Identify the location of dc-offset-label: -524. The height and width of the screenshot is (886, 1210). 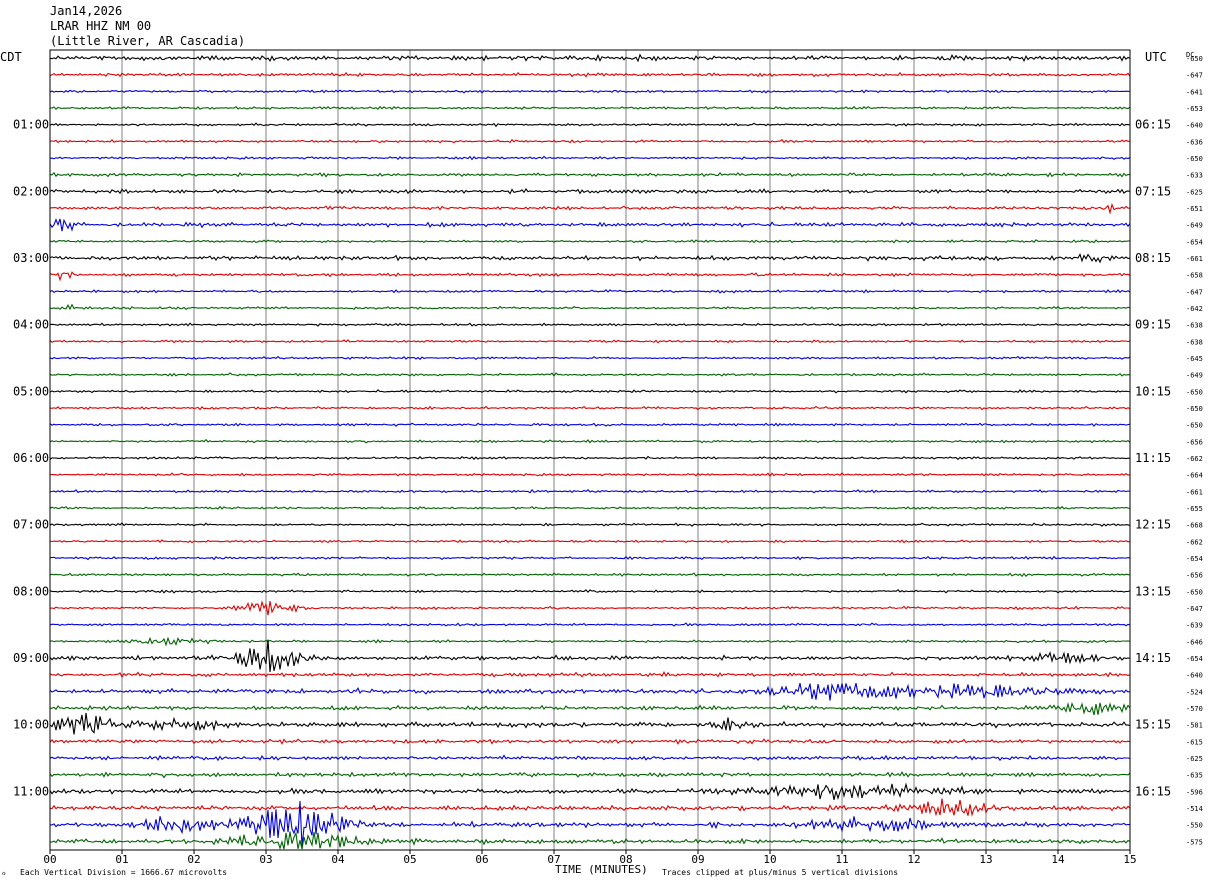
(1194, 692).